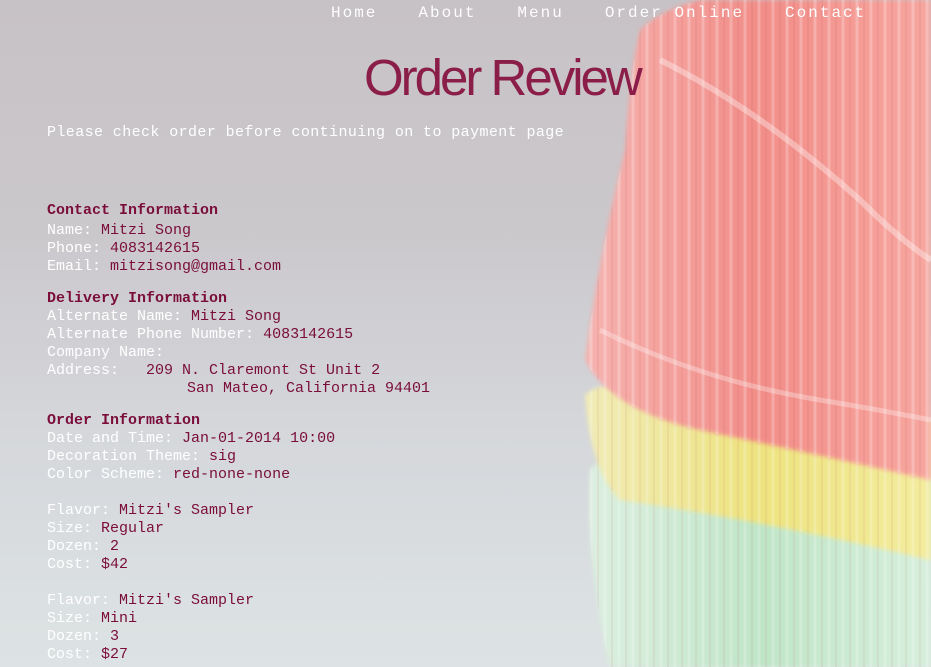 The width and height of the screenshot is (931, 667). Describe the element at coordinates (115, 564) in the screenshot. I see `item-cost: $42` at that location.